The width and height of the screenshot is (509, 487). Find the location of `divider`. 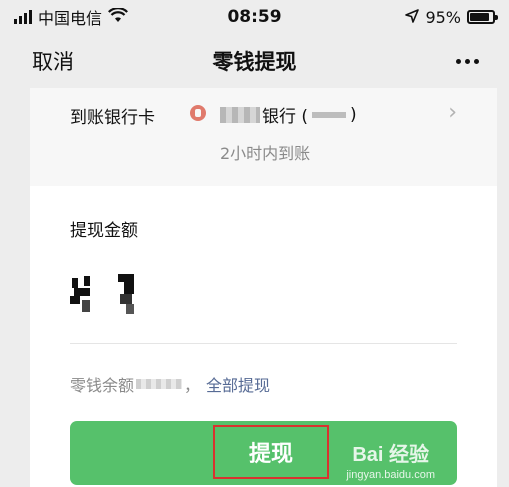

divider is located at coordinates (263, 343).